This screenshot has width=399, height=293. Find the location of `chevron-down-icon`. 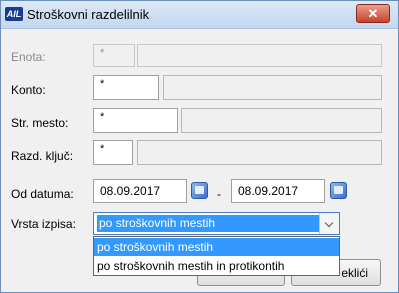

chevron-down-icon is located at coordinates (329, 223).